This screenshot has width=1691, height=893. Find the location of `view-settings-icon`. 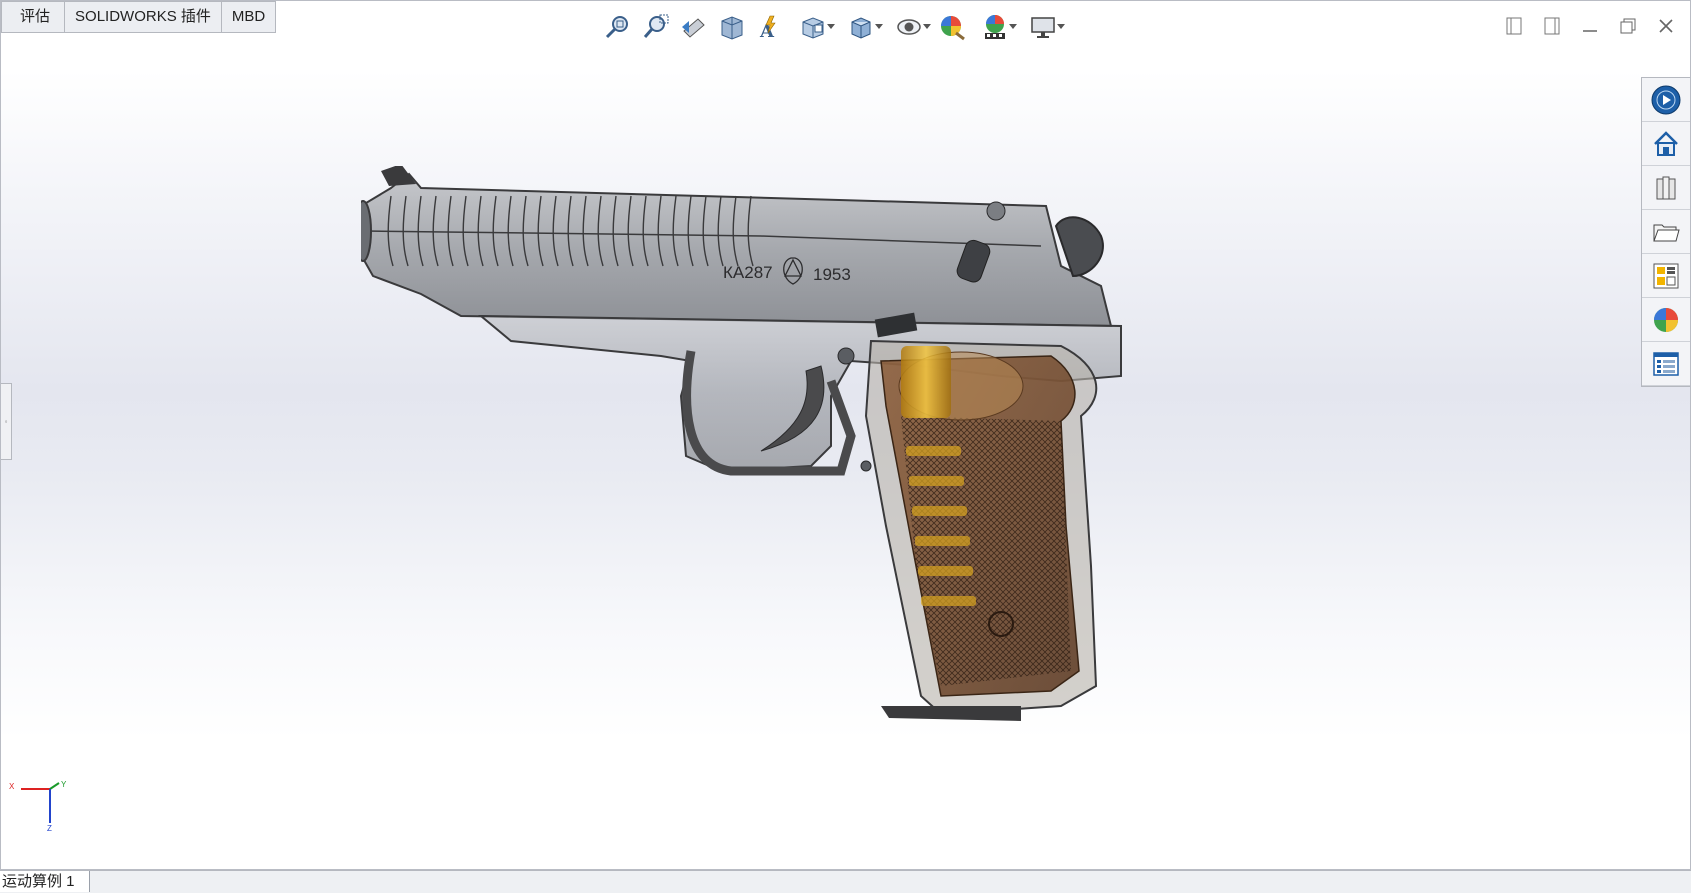

view-settings-icon is located at coordinates (1043, 27).